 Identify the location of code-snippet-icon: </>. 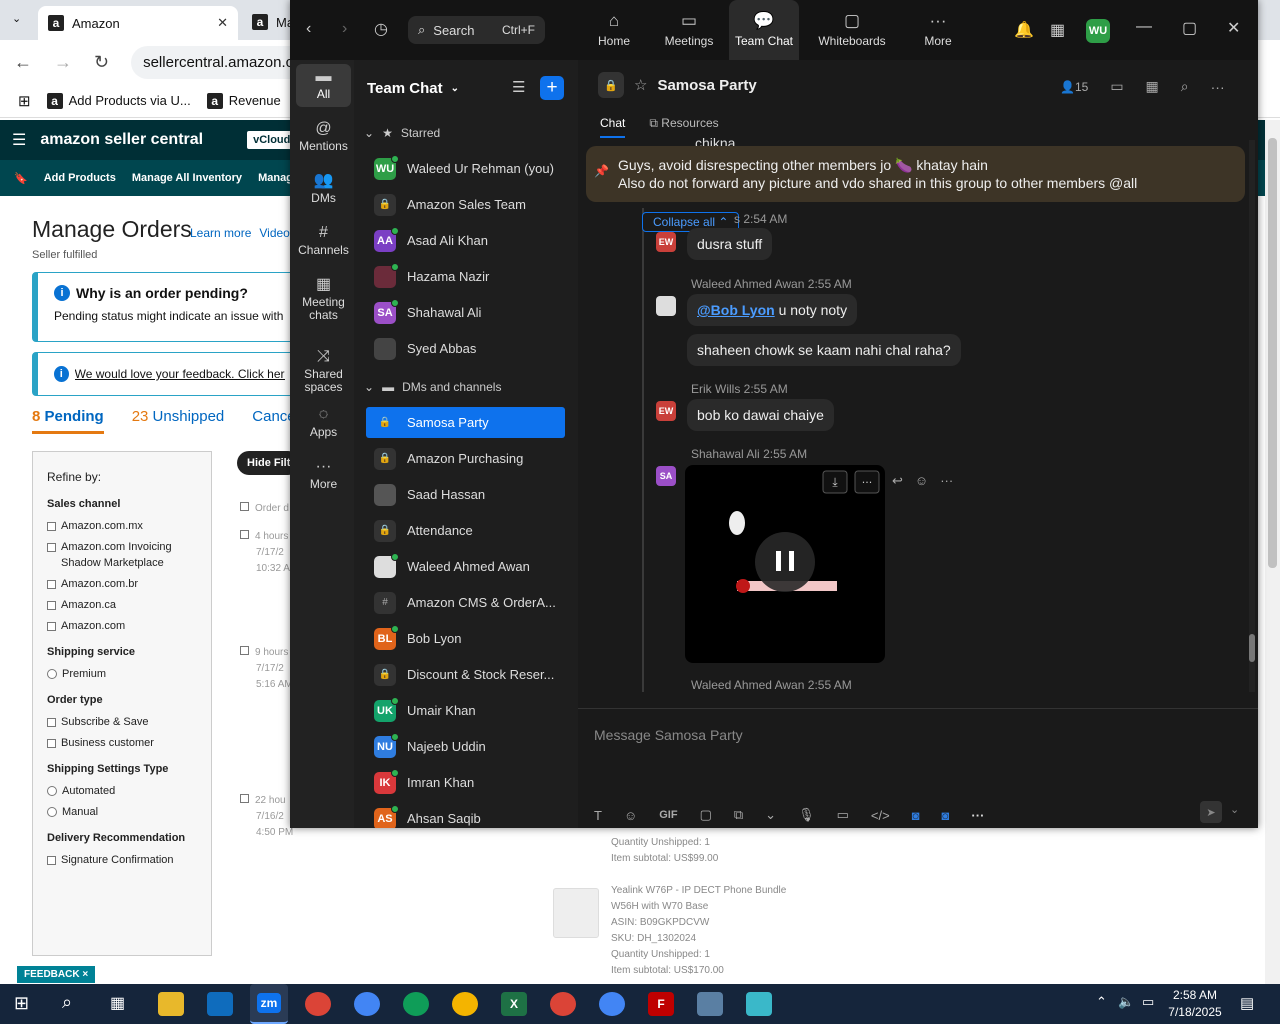
(880, 815).